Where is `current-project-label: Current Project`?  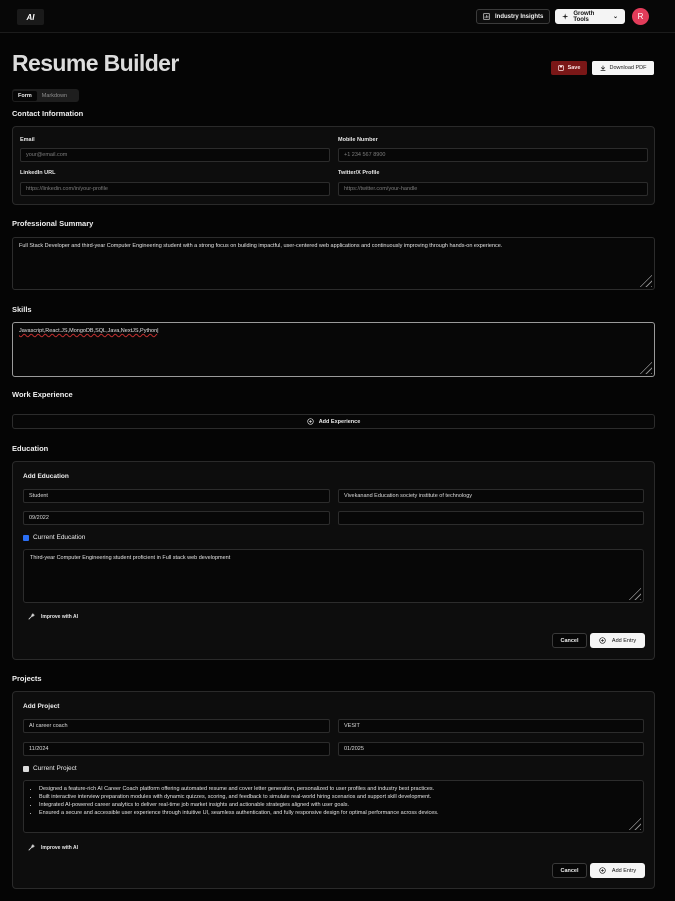 current-project-label: Current Project is located at coordinates (55, 768).